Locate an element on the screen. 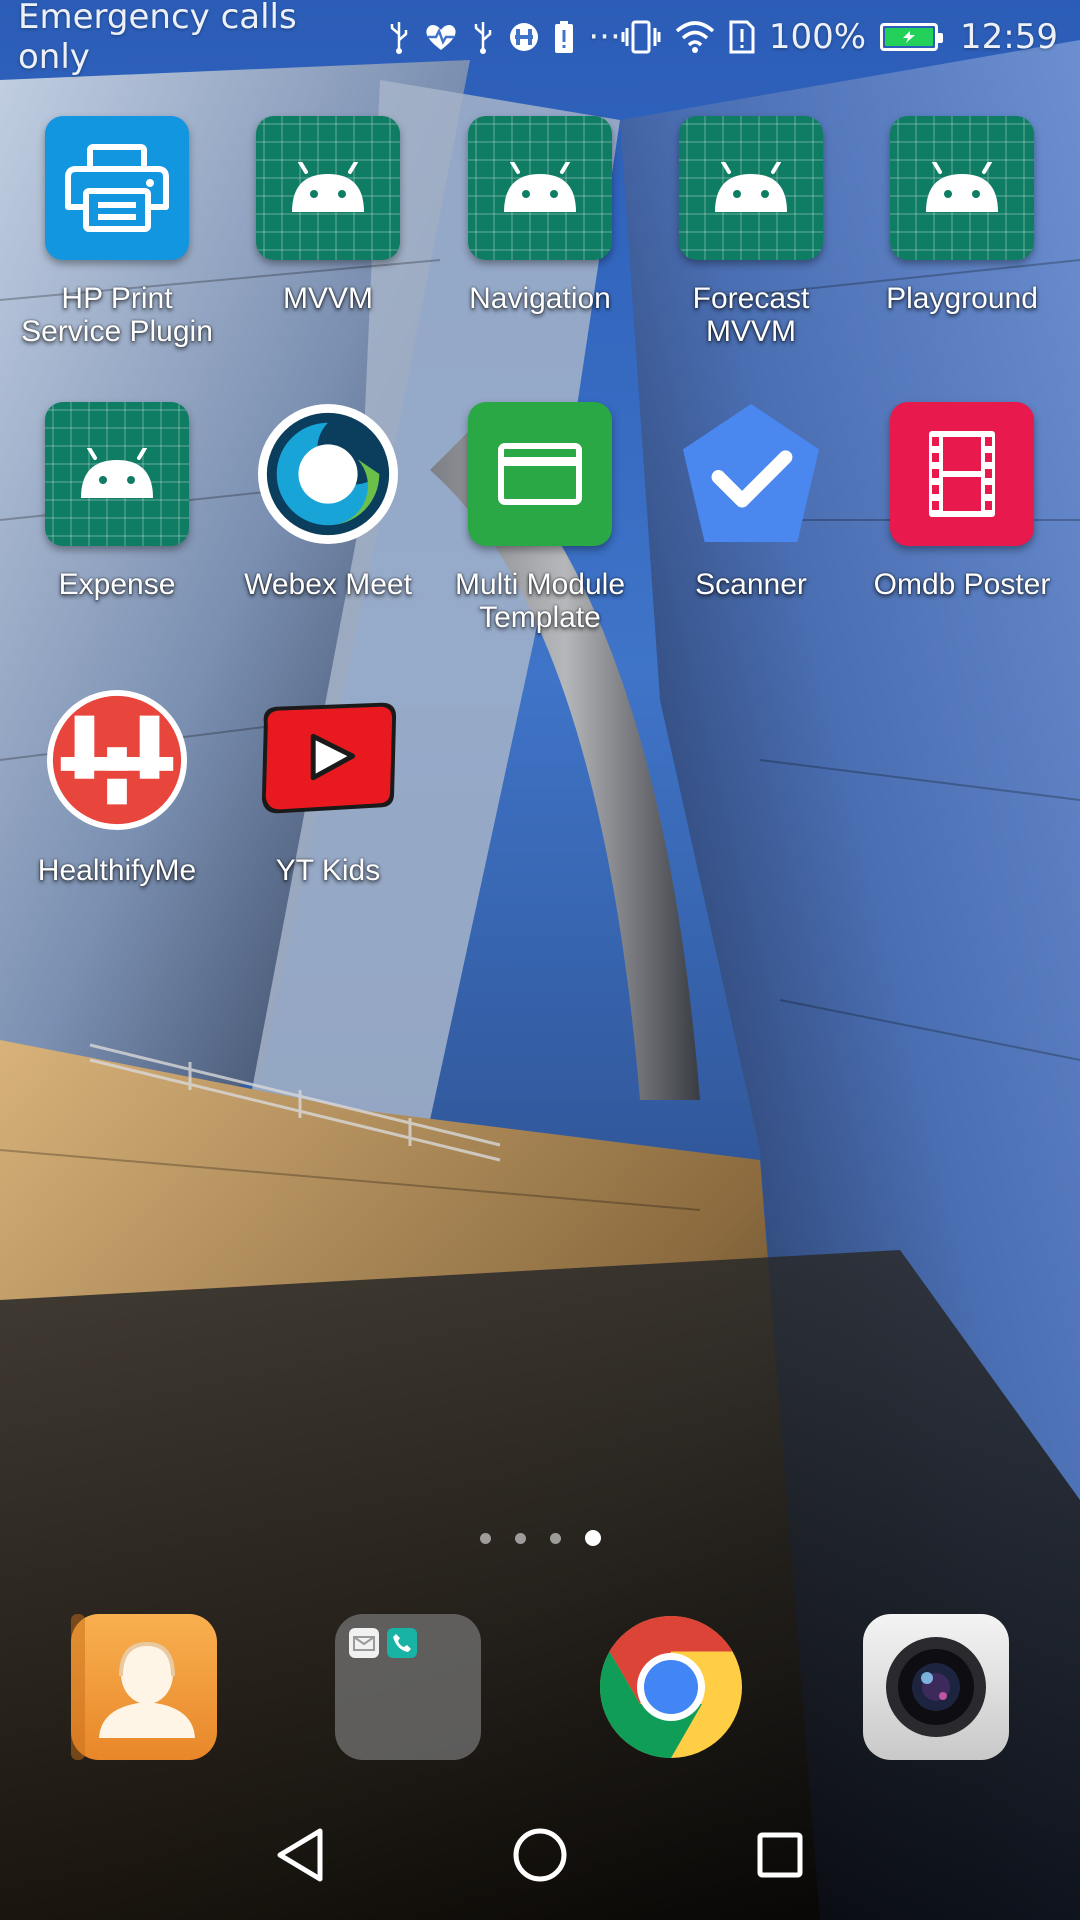  app-label: Multi Module Template is located at coordinates (540, 601).